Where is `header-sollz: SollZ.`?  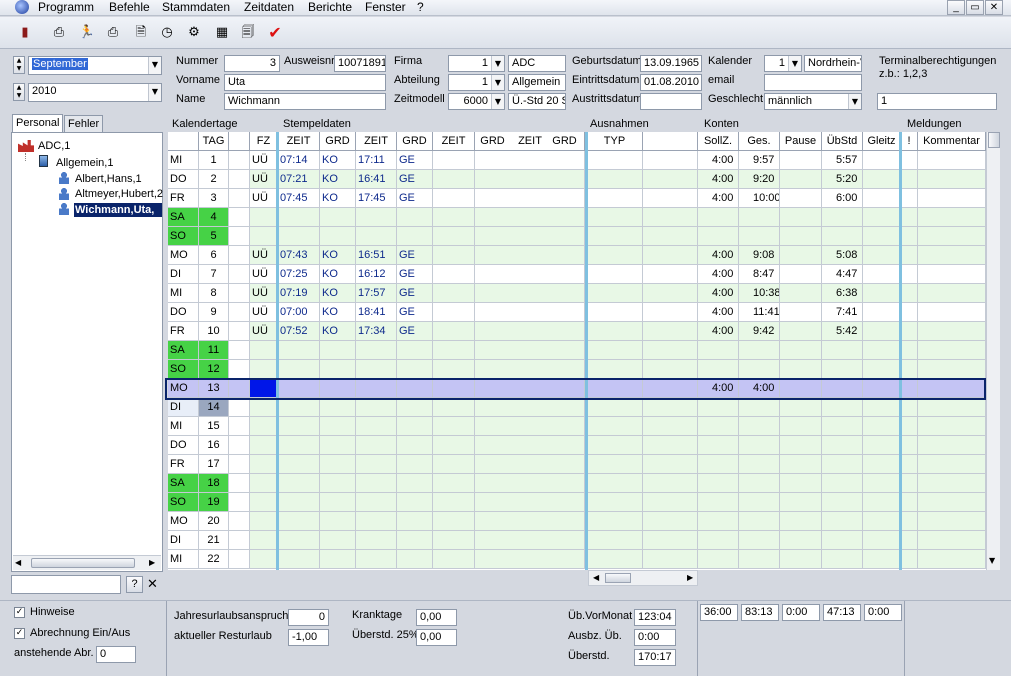
header-sollz: SollZ. is located at coordinates (718, 141).